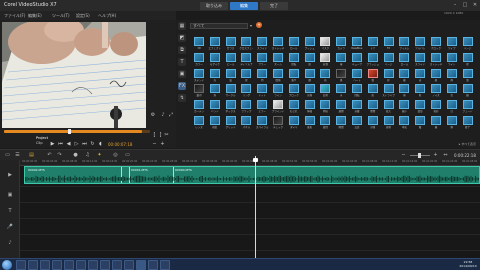  I want to click on transition-thumbnail: レンズ, so click(200, 123).